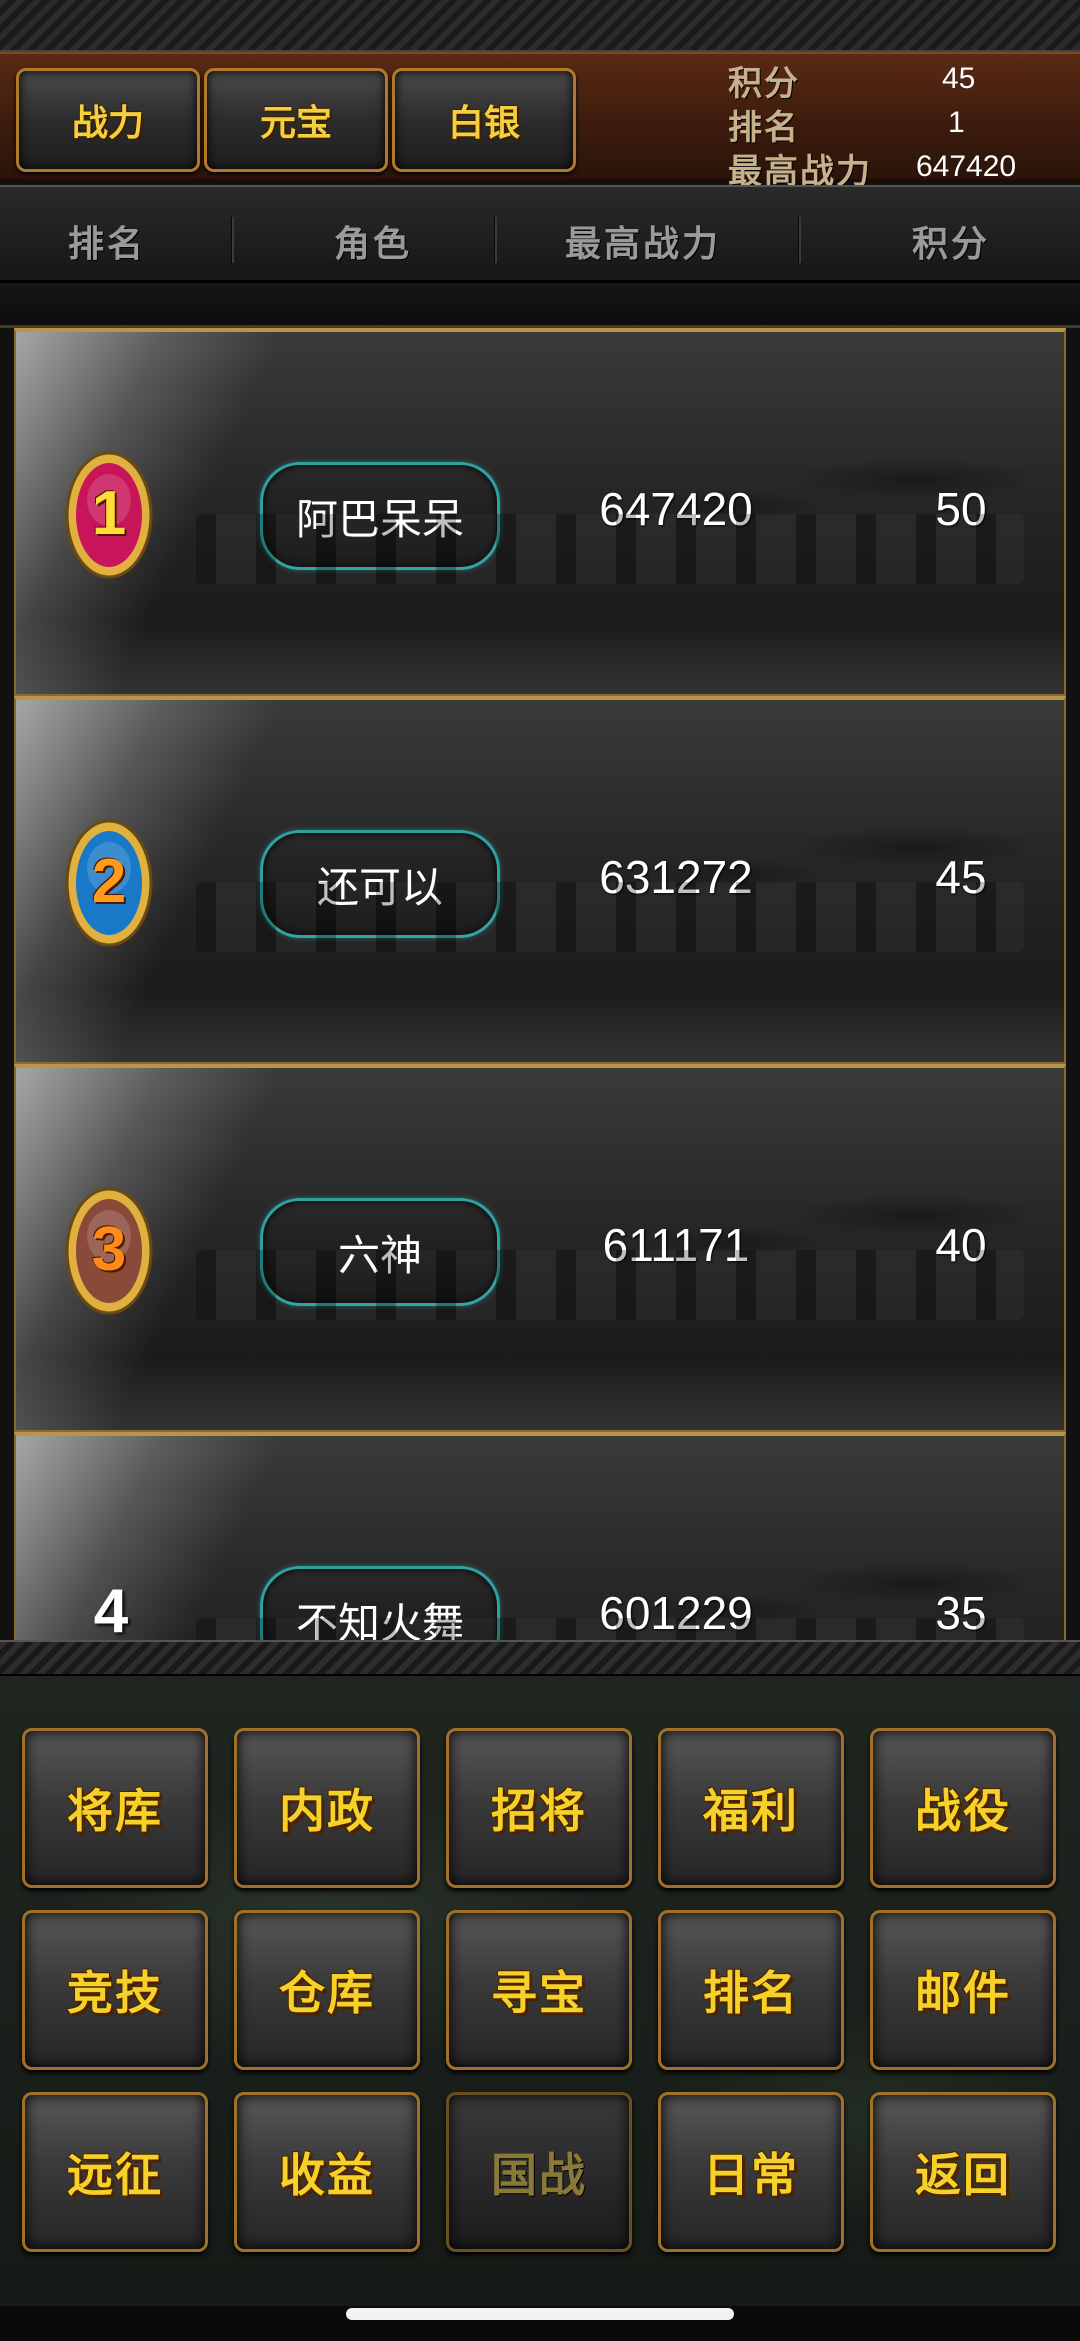 The image size is (1080, 2341). What do you see at coordinates (539, 2172) in the screenshot?
I see `menu-nation-war-button: 国战` at bounding box center [539, 2172].